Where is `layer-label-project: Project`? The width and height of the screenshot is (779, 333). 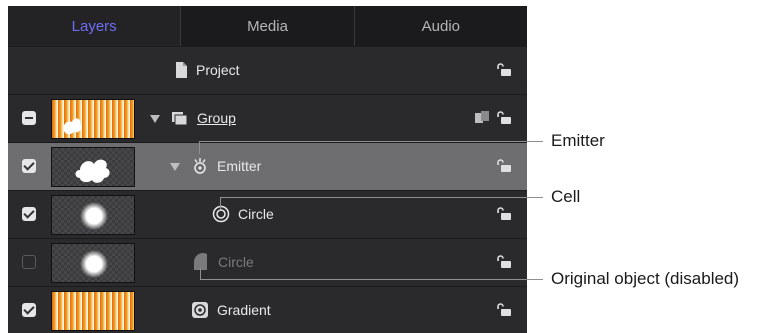
layer-label-project: Project is located at coordinates (218, 70).